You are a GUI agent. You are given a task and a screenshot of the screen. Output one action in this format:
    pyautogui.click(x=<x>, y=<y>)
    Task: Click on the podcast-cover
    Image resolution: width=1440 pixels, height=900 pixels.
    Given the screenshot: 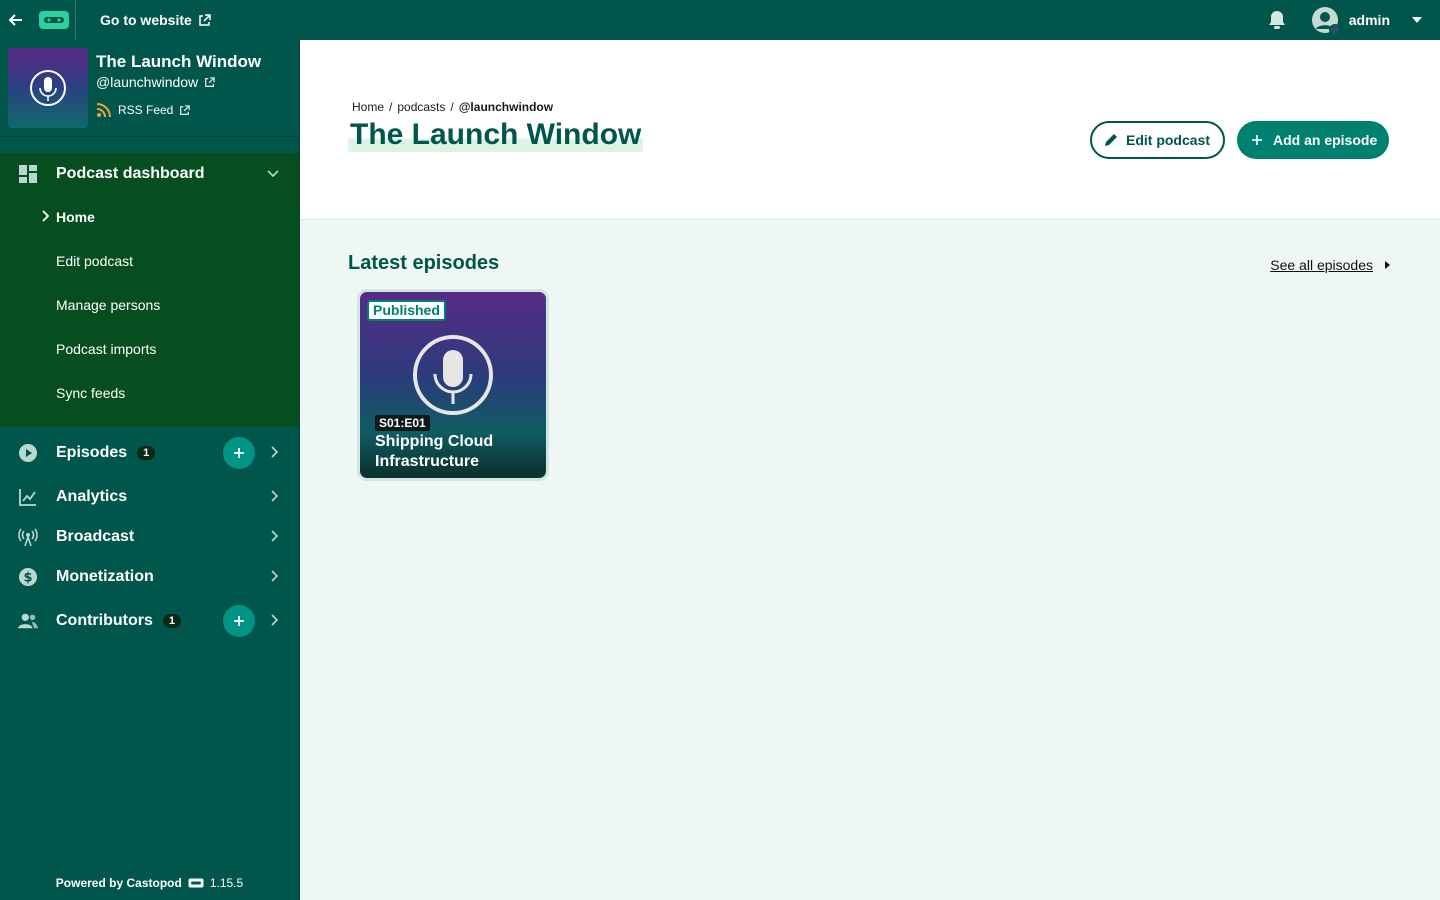 What is the action you would take?
    pyautogui.click(x=48, y=88)
    